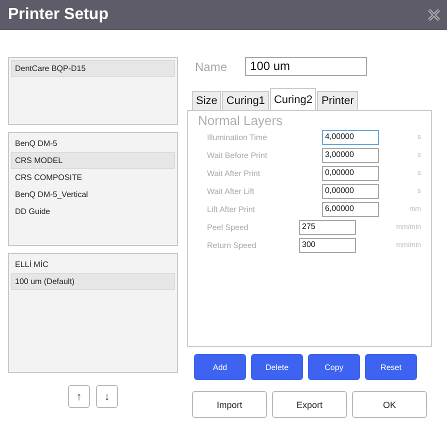 This screenshot has width=447, height=433. Describe the element at coordinates (211, 67) in the screenshot. I see `name-label: Name` at that location.